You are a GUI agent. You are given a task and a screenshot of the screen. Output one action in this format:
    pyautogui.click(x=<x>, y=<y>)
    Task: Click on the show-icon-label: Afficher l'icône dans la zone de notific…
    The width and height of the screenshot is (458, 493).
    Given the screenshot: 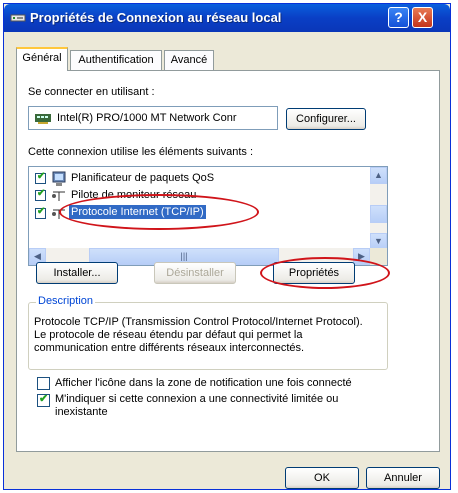 What is the action you would take?
    pyautogui.click(x=203, y=383)
    